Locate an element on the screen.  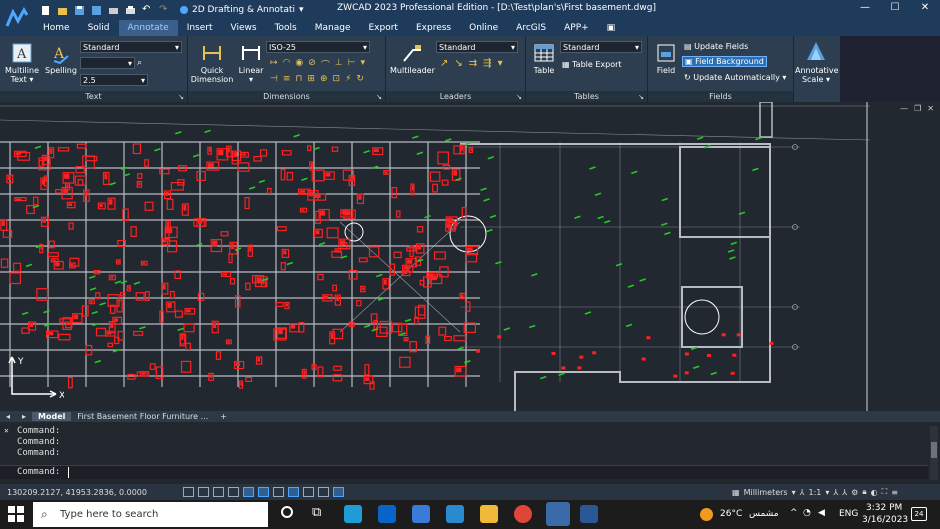
command-scrollbar is located at coordinates (934, 453).